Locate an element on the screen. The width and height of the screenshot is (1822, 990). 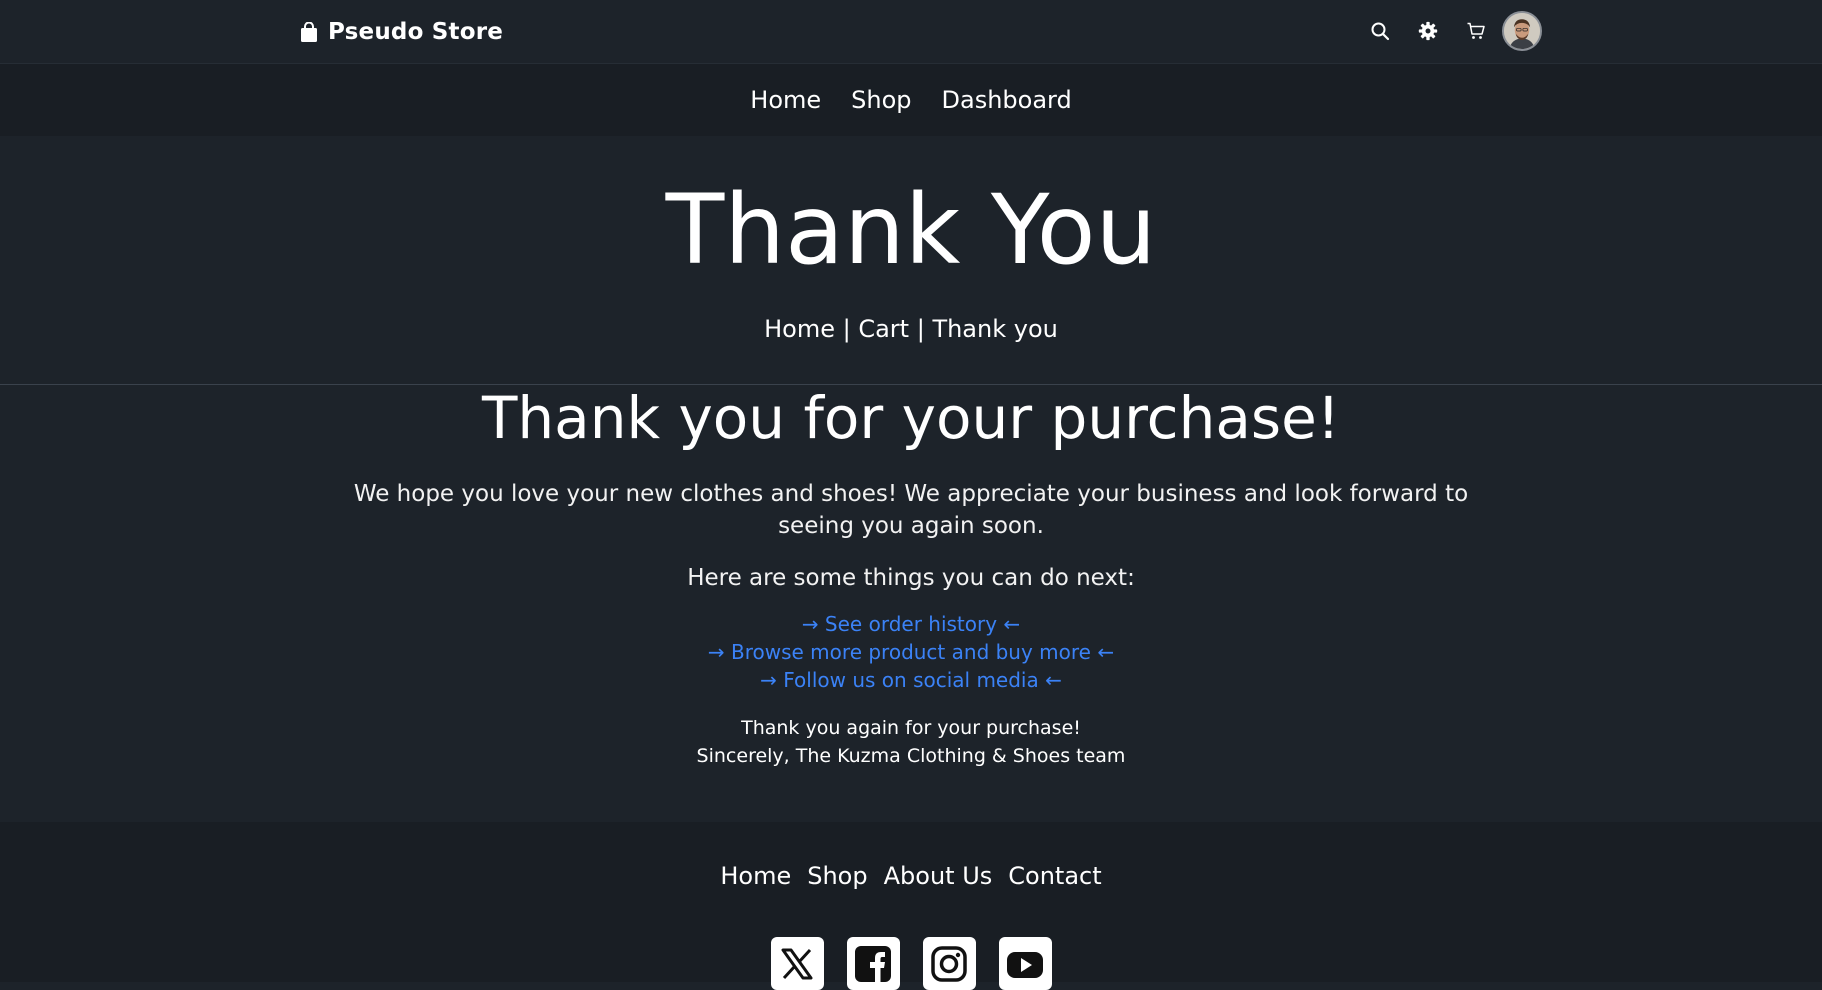
theme-settings-button is located at coordinates (1428, 31).